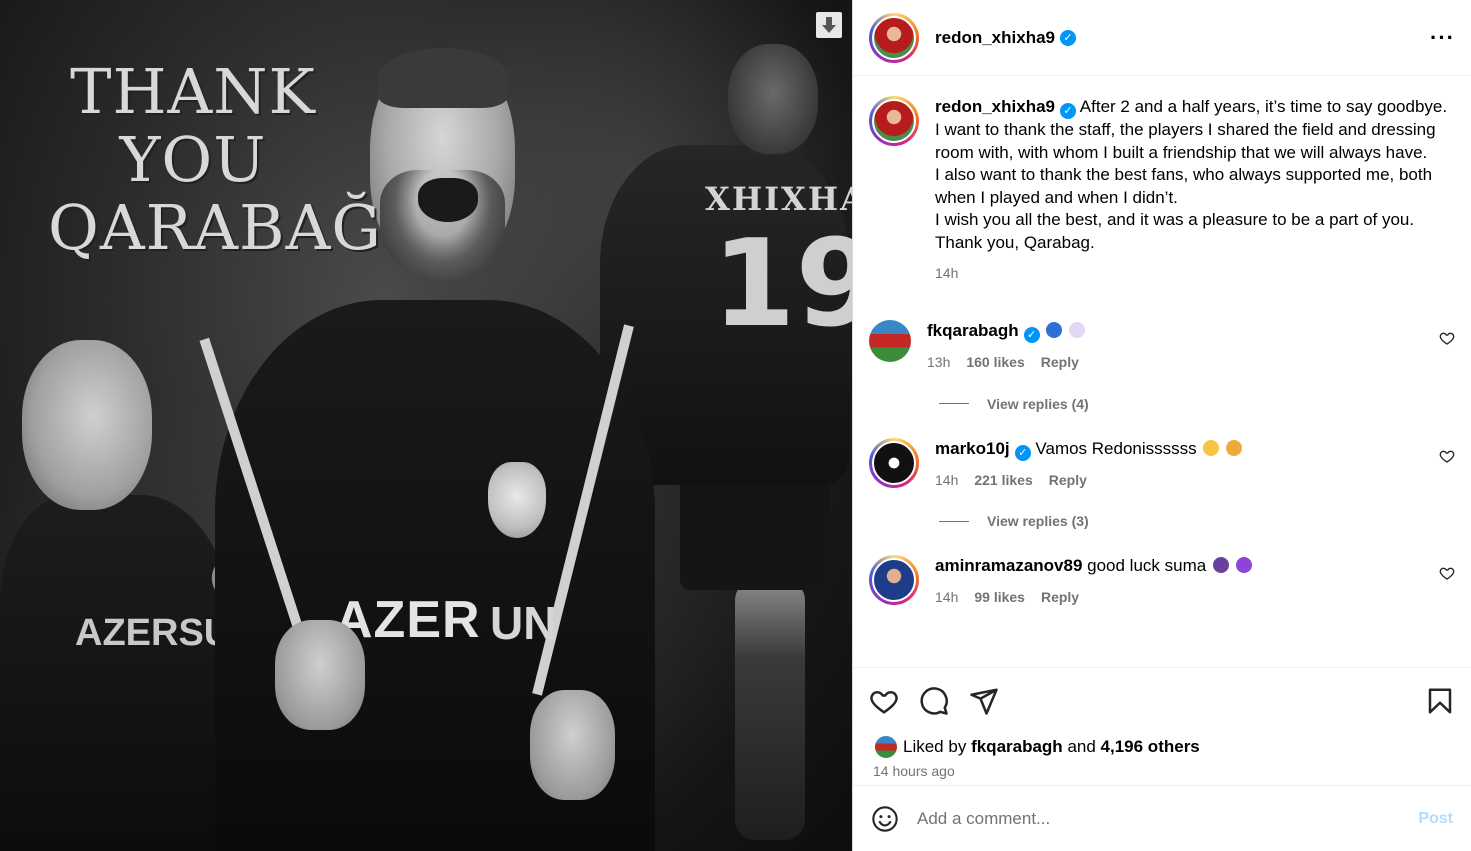 This screenshot has width=1471, height=851. I want to click on thank-you-headline: THANK YOU QARABAĞ, so click(215, 159).